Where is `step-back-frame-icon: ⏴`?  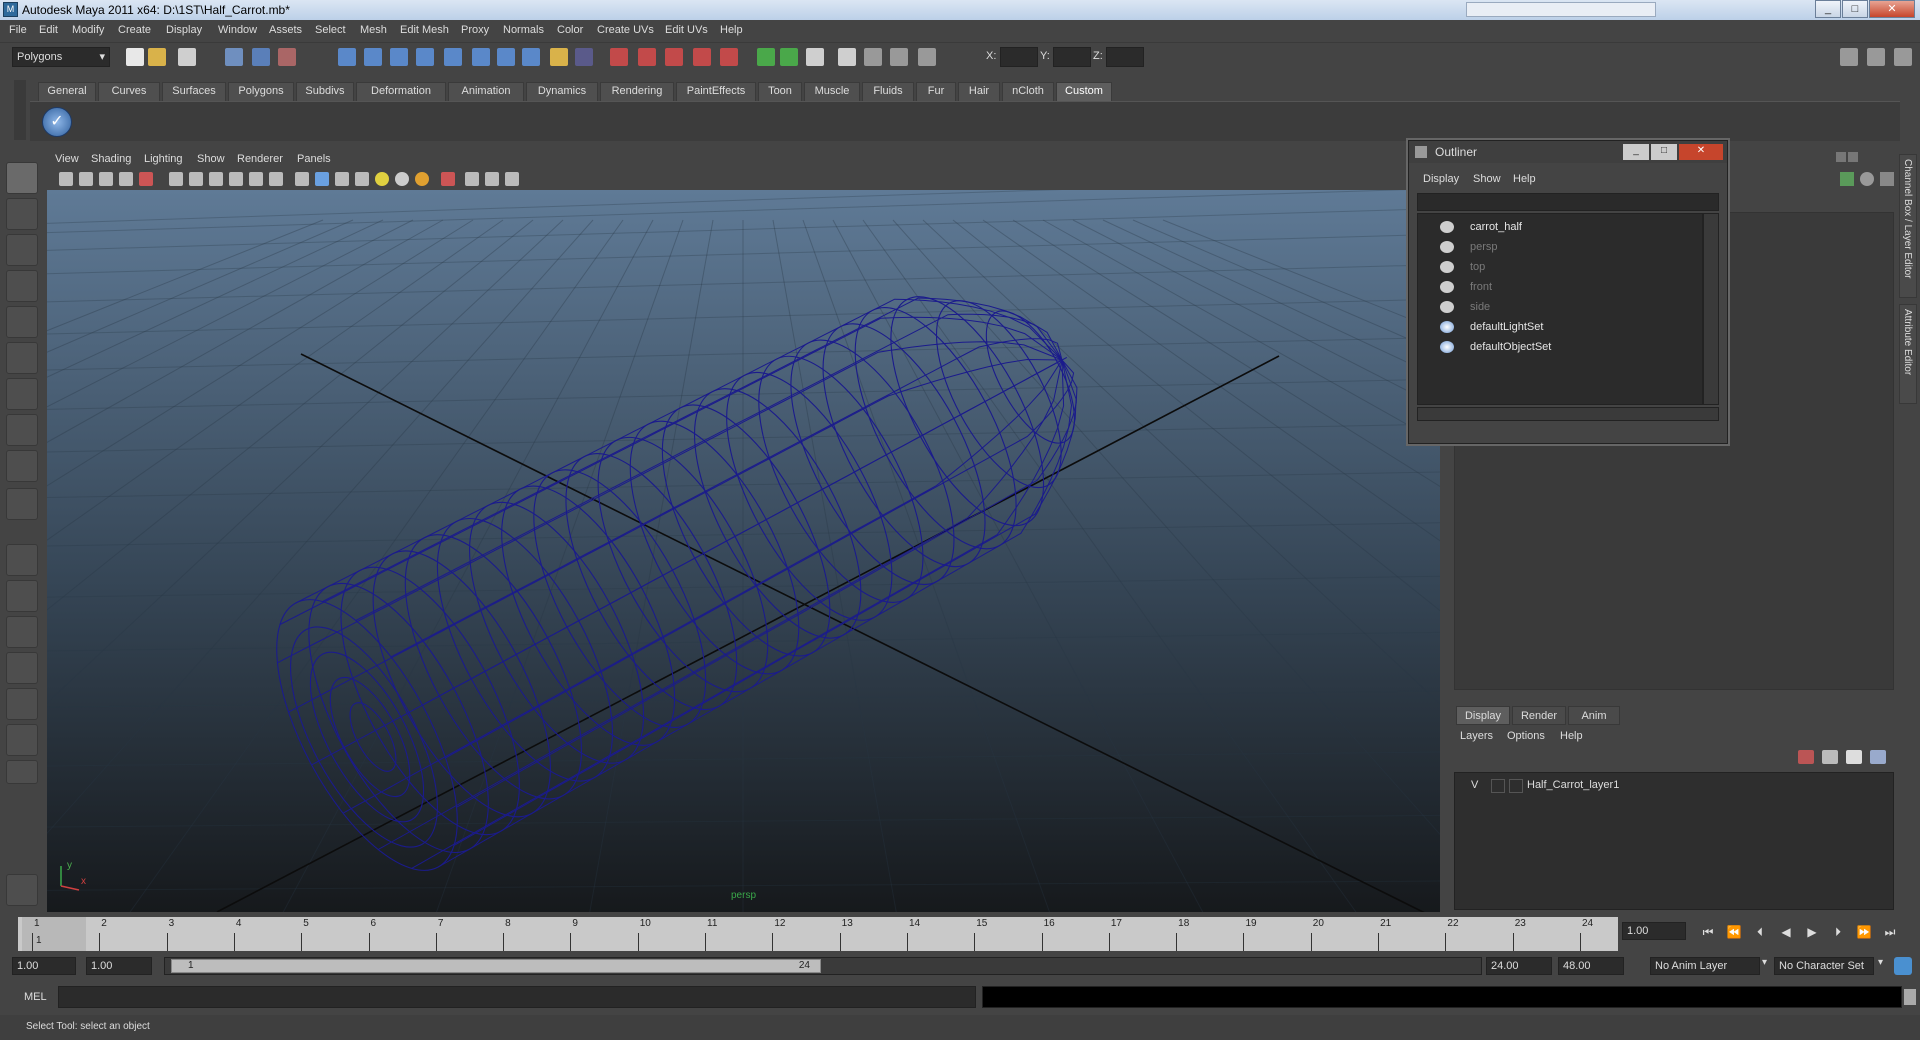
step-back-frame-icon: ⏴ is located at coordinates (1760, 932).